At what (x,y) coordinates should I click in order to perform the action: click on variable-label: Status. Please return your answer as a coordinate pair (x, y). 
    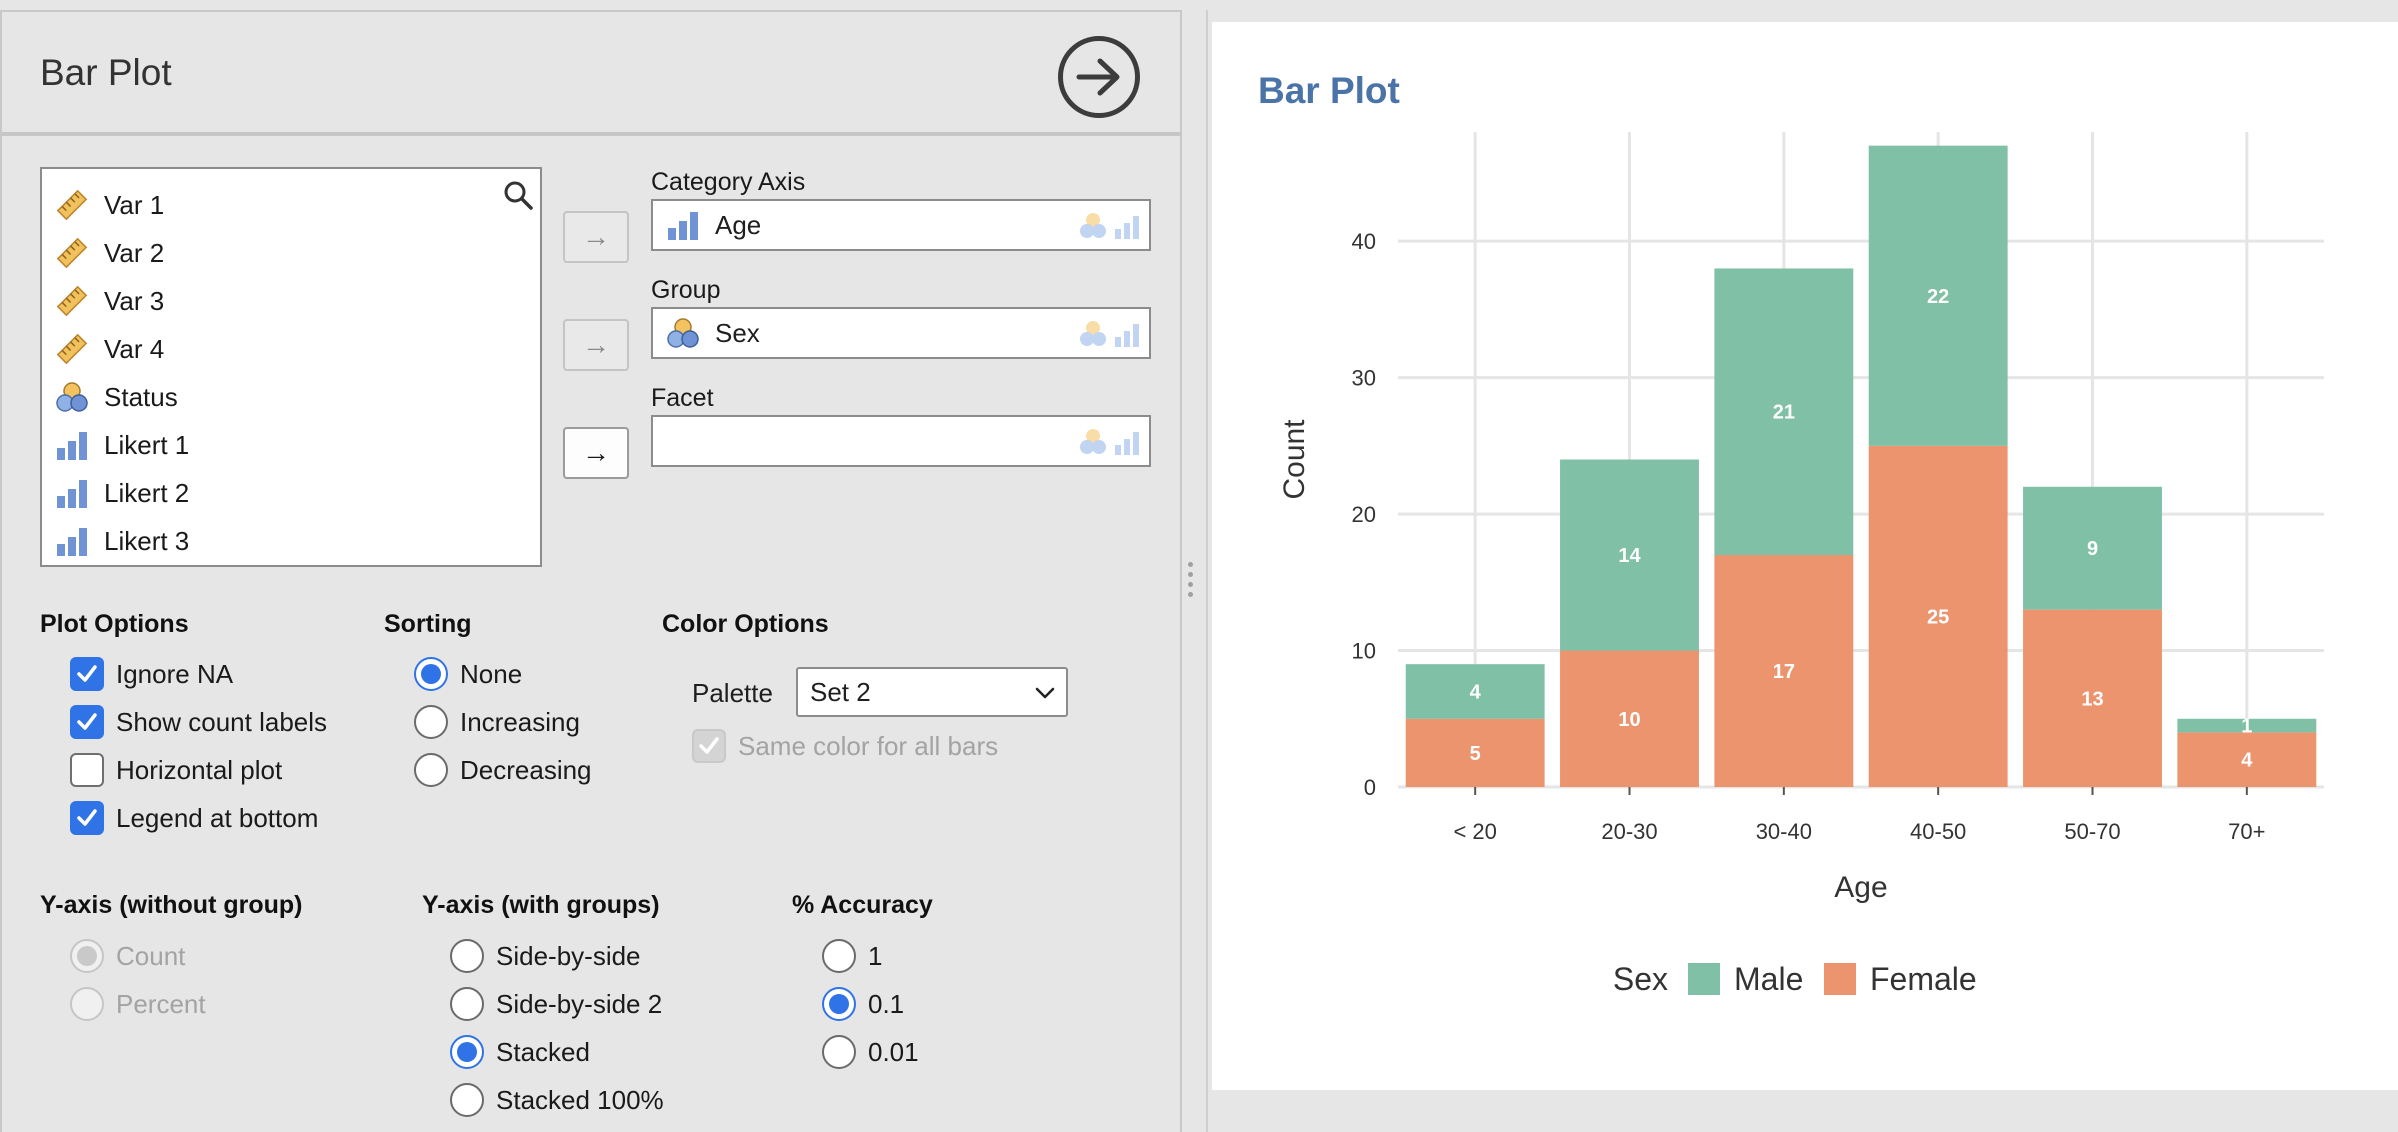
    Looking at the image, I should click on (141, 396).